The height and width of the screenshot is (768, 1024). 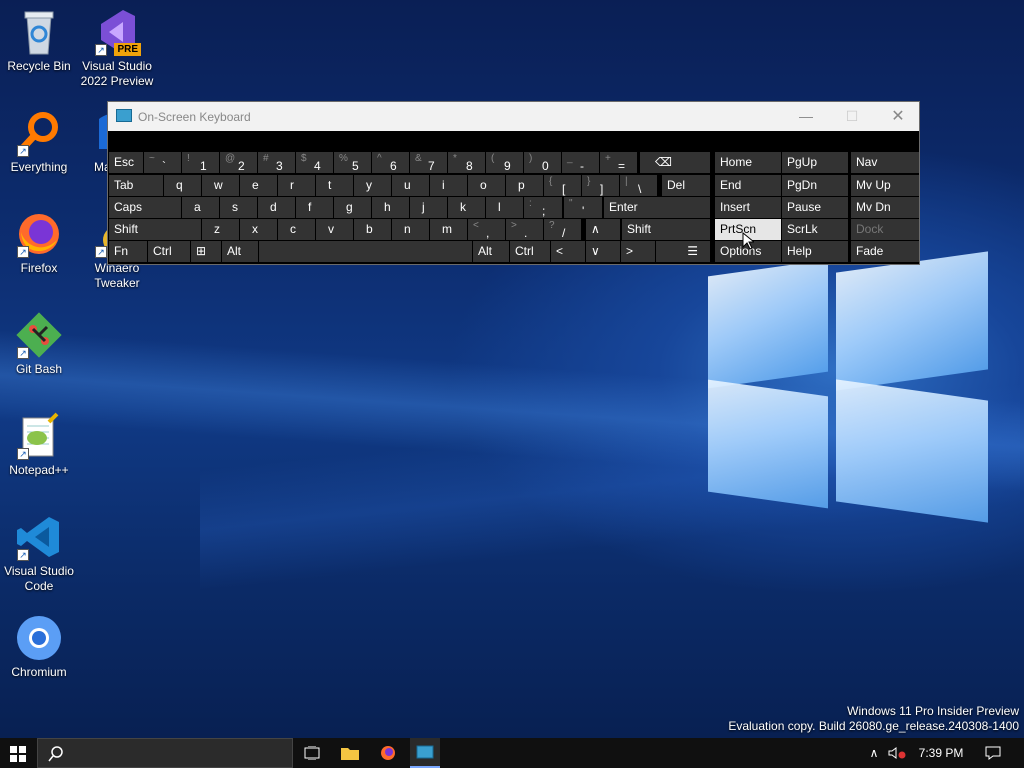 I want to click on key-9: (9, so click(x=504, y=162).